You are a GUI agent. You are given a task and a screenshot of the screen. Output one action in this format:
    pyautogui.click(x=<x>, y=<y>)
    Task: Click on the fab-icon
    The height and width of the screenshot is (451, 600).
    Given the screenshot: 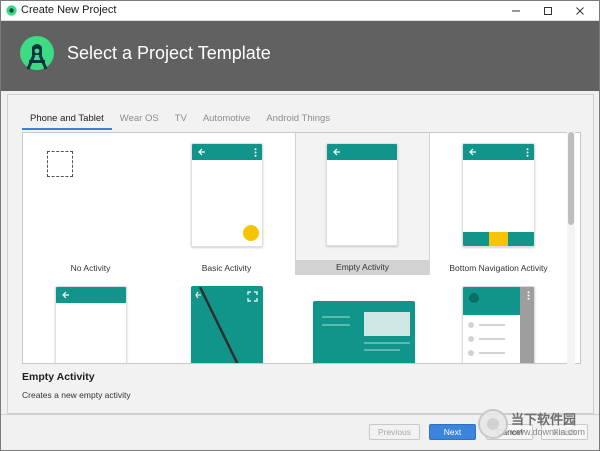 What is the action you would take?
    pyautogui.click(x=251, y=233)
    